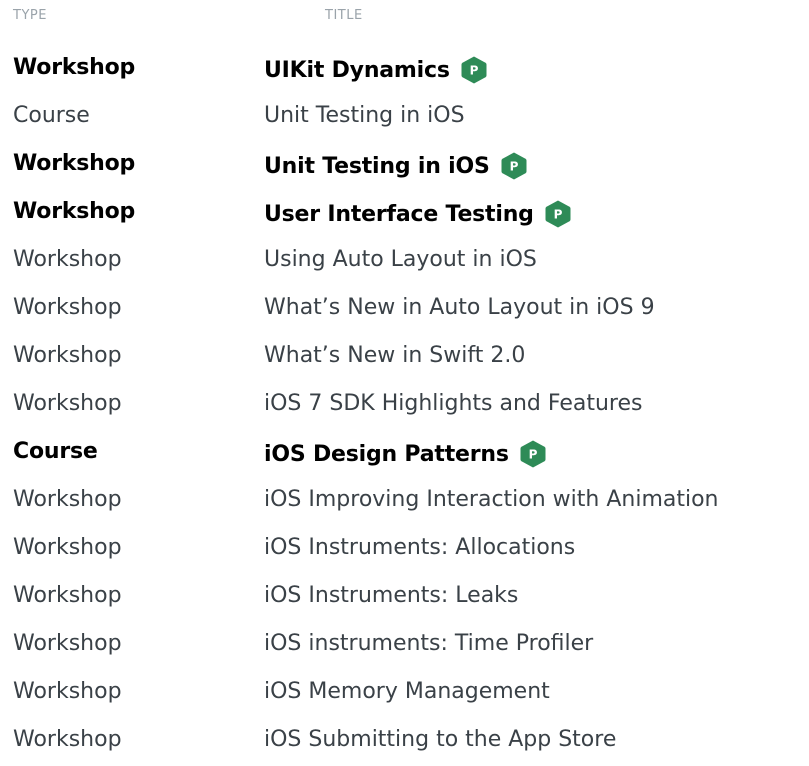 The width and height of the screenshot is (809, 766). I want to click on row-title: UIKit Dynamics P, so click(376, 70).